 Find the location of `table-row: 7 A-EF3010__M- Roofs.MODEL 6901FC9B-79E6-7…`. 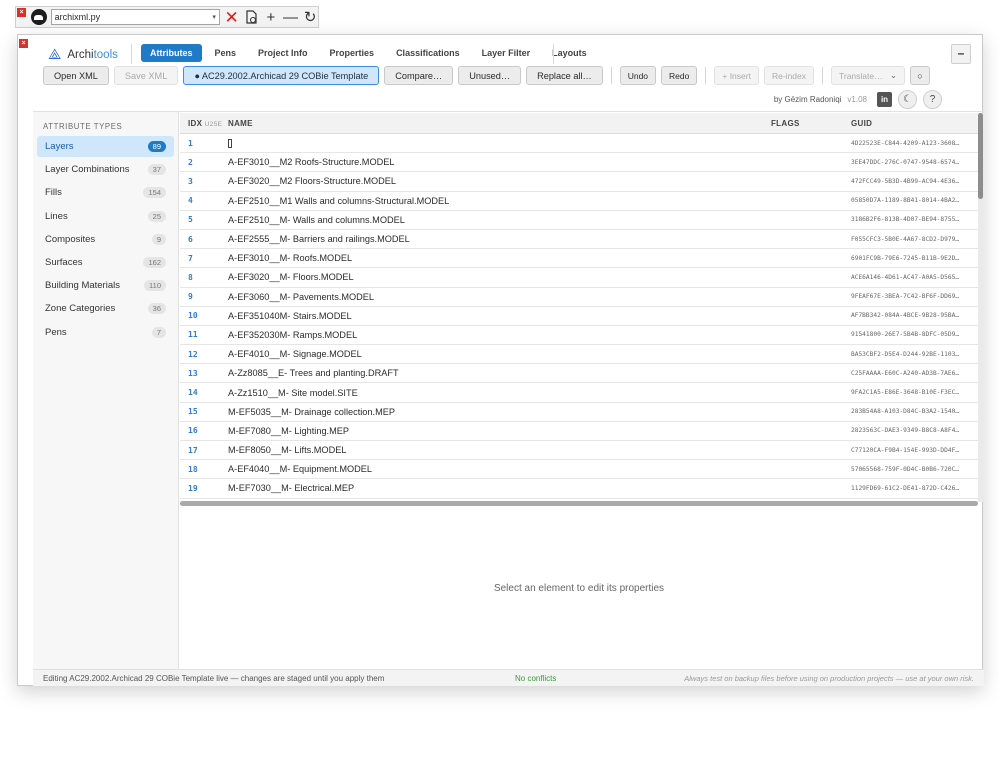

table-row: 7 A-EF3010__M- Roofs.MODEL 6901FC9B-79E6-7… is located at coordinates (579, 259).